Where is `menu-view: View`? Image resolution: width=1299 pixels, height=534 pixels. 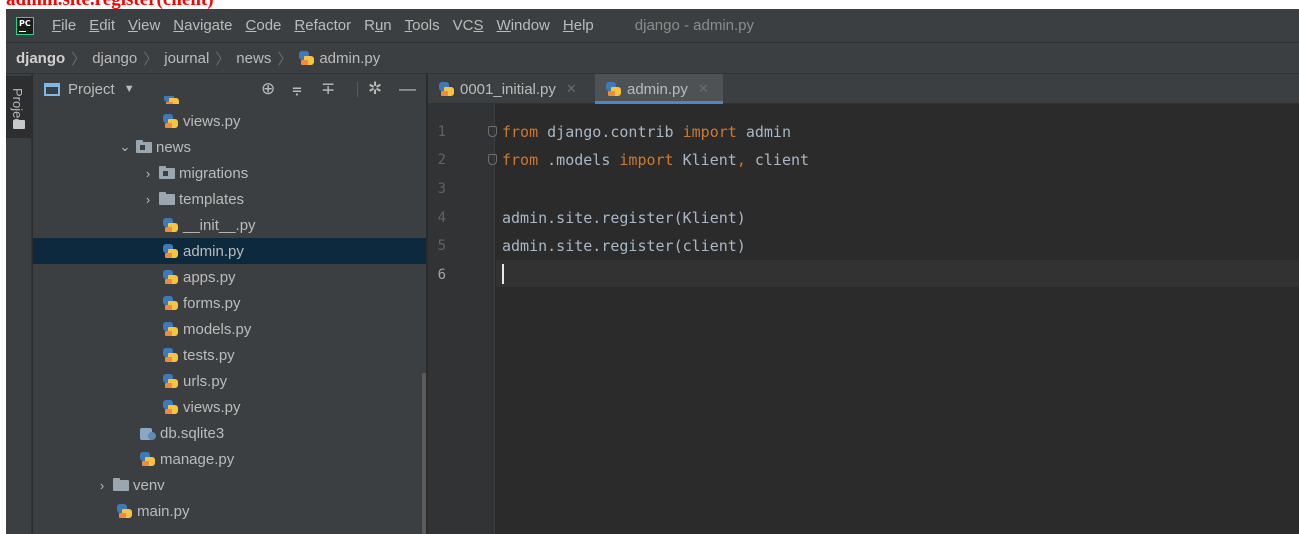
menu-view: View is located at coordinates (144, 25).